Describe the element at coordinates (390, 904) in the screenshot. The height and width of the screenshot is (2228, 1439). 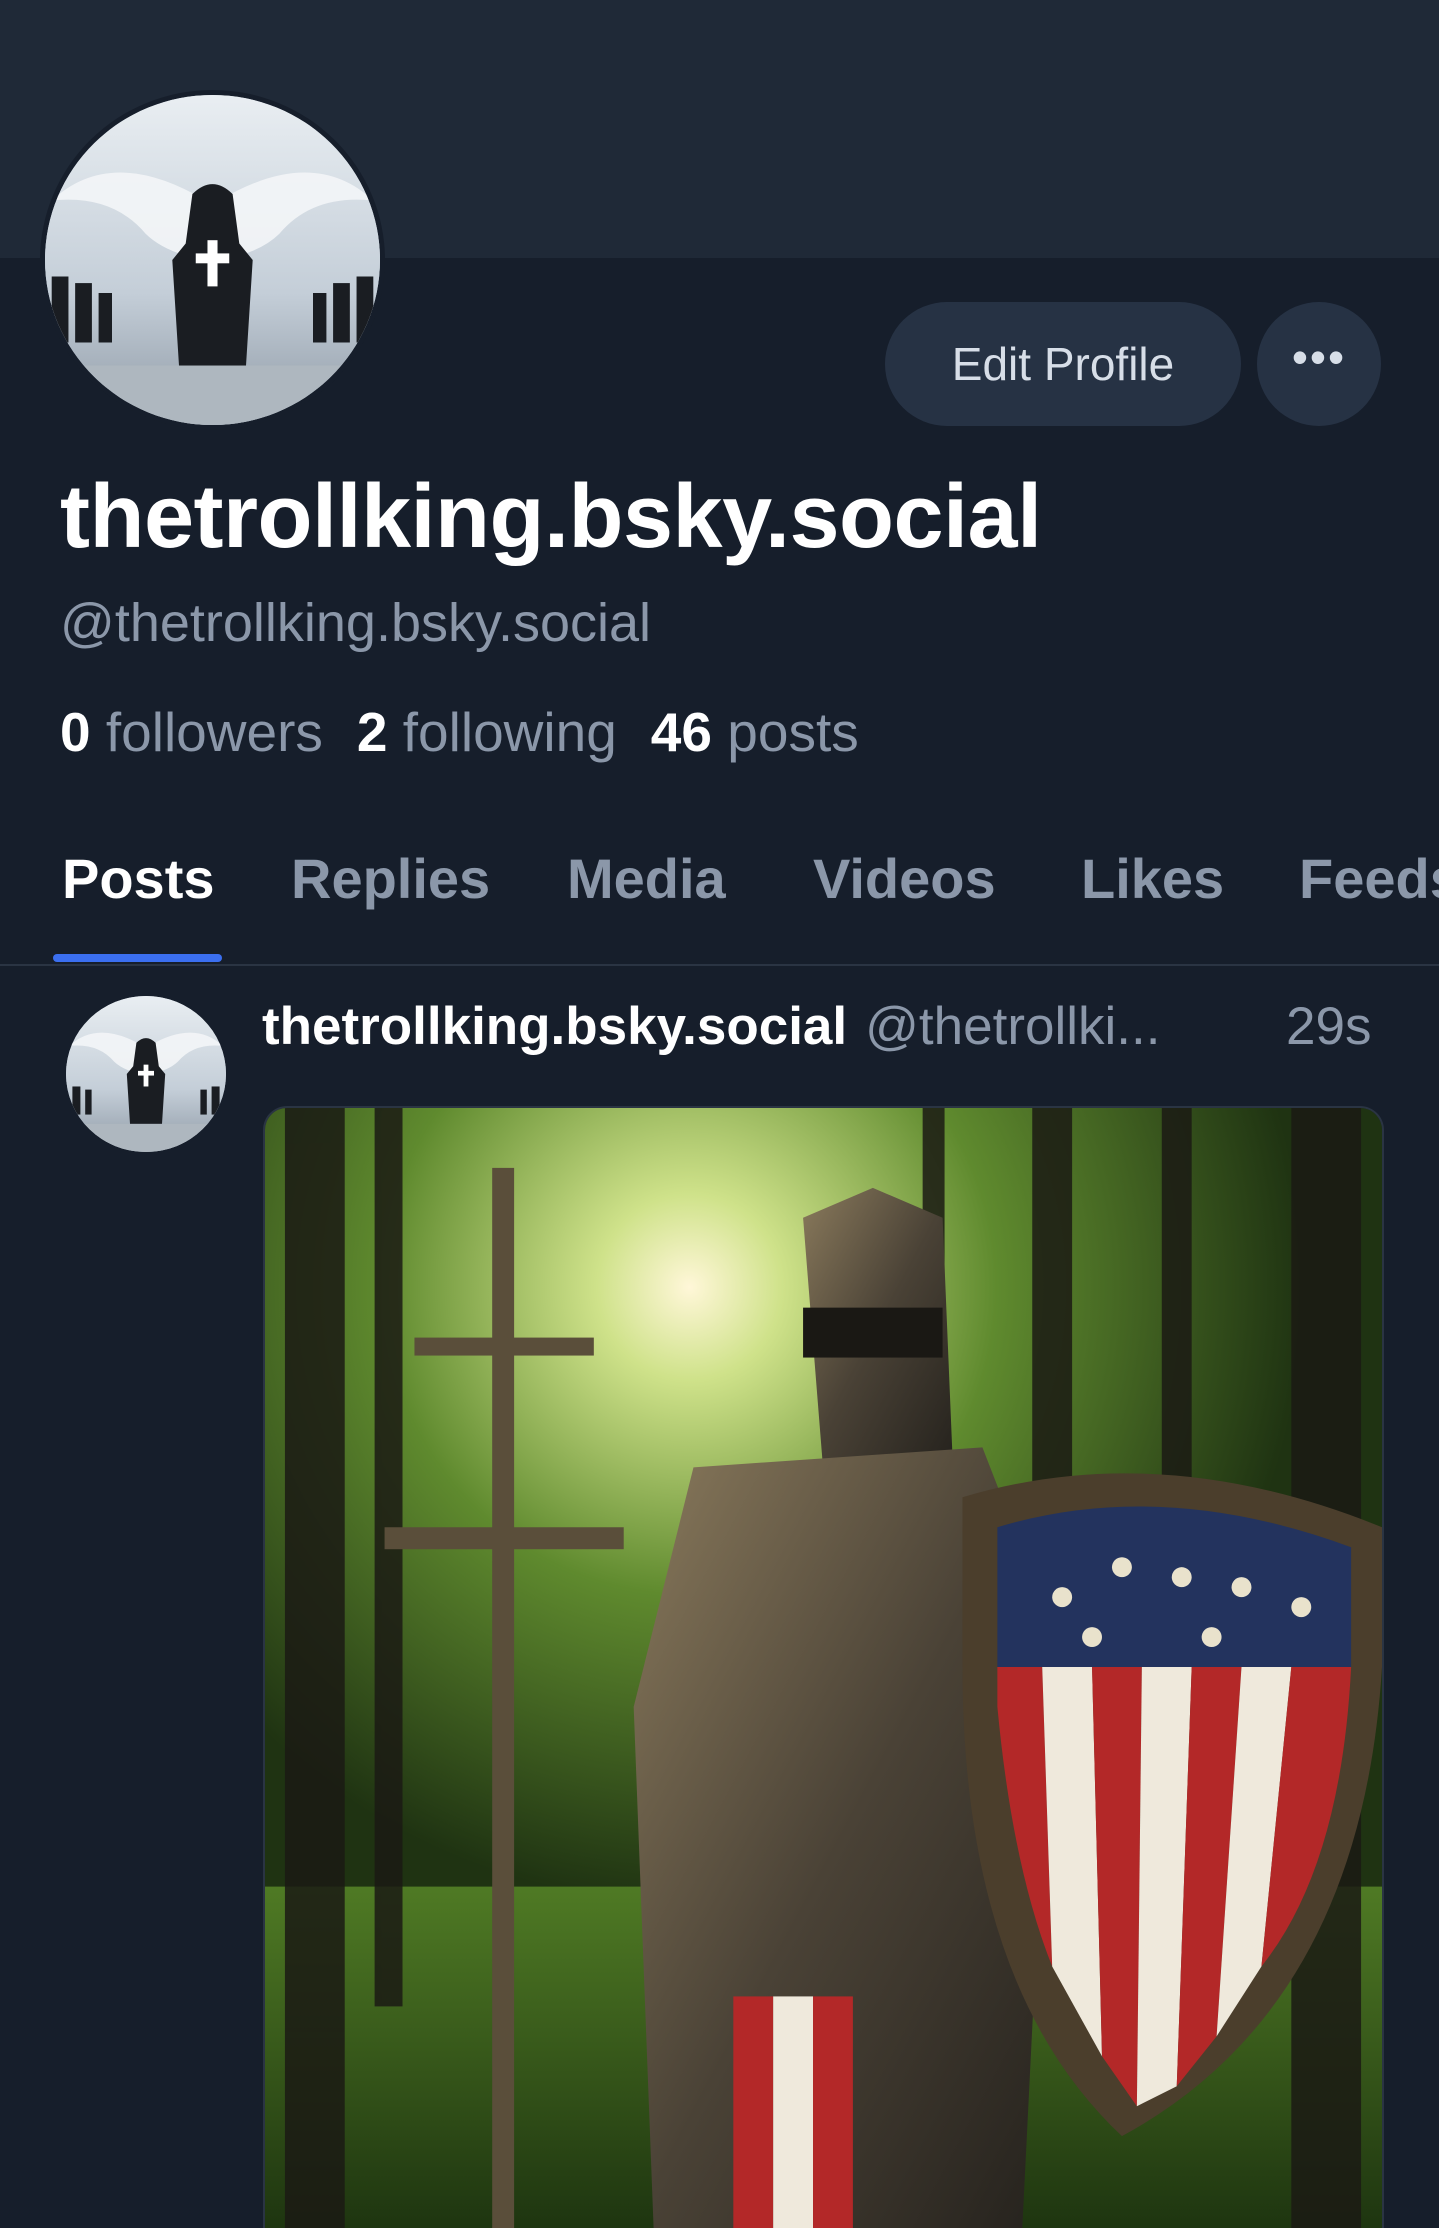
I see `tab-replies: Replies` at that location.